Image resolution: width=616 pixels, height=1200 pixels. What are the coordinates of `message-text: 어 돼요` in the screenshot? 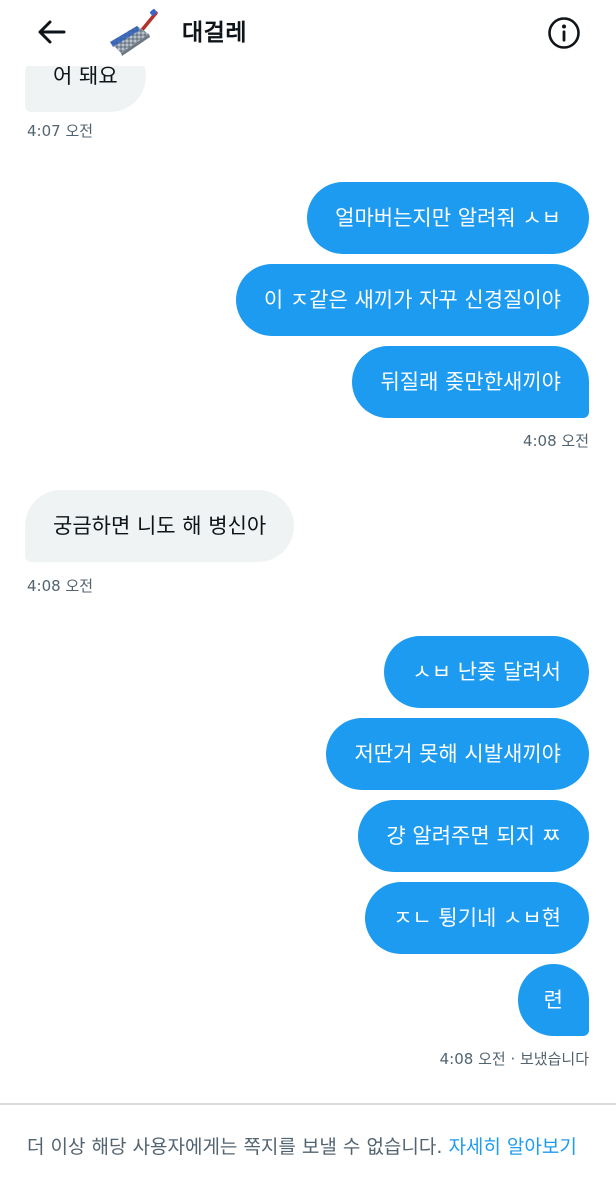 It's located at (85, 76).